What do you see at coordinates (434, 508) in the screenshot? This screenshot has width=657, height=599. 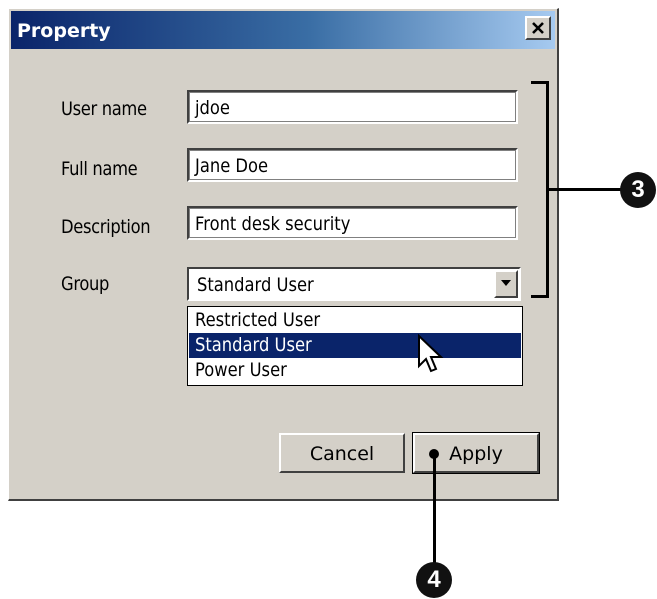 I see `apply-callout-line` at bounding box center [434, 508].